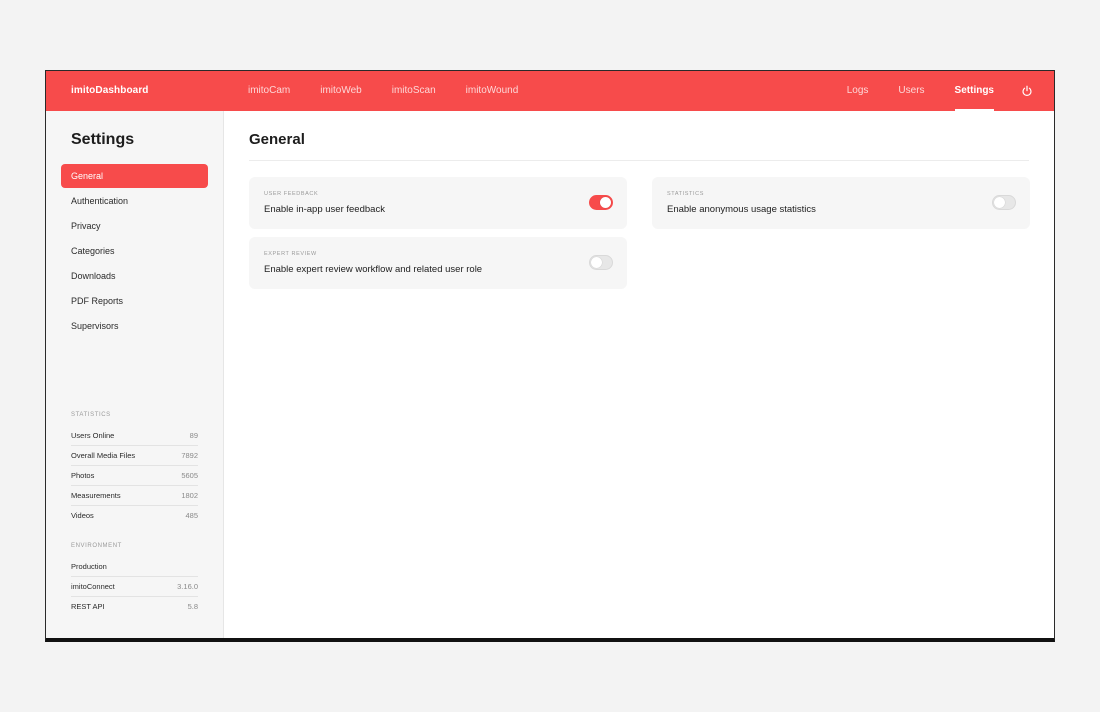 The image size is (1100, 712). What do you see at coordinates (134, 301) in the screenshot?
I see `sidebar-item-pdf-reports: PDF Reports` at bounding box center [134, 301].